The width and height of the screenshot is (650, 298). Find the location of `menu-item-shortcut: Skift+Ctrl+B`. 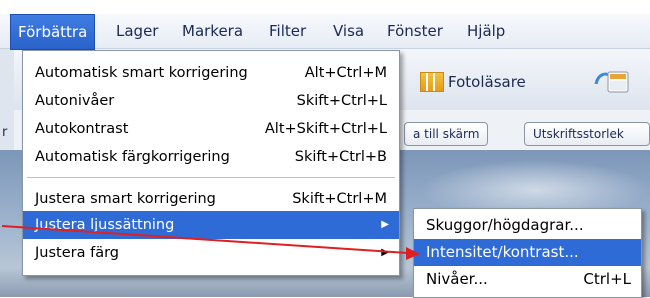

menu-item-shortcut: Skift+Ctrl+B is located at coordinates (340, 157).